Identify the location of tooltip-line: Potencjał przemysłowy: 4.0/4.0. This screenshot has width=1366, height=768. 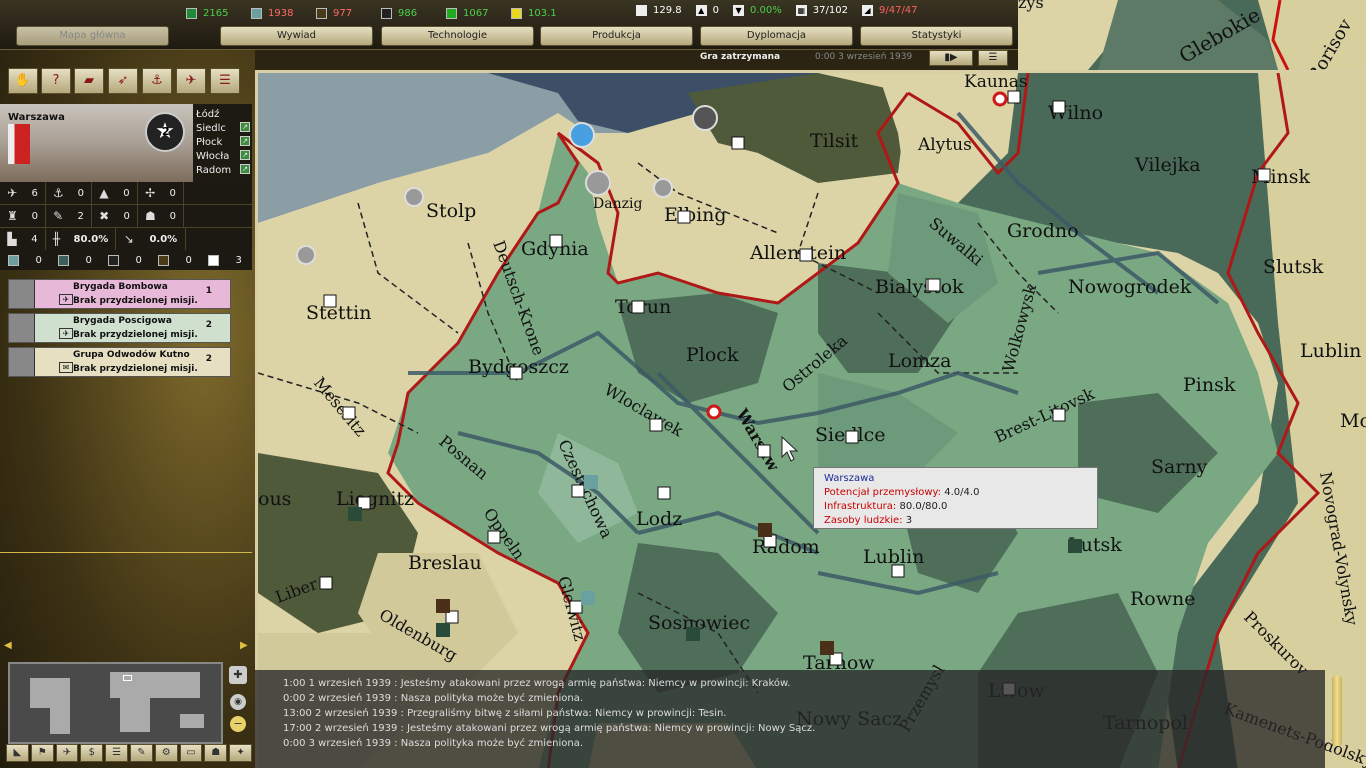
(902, 492).